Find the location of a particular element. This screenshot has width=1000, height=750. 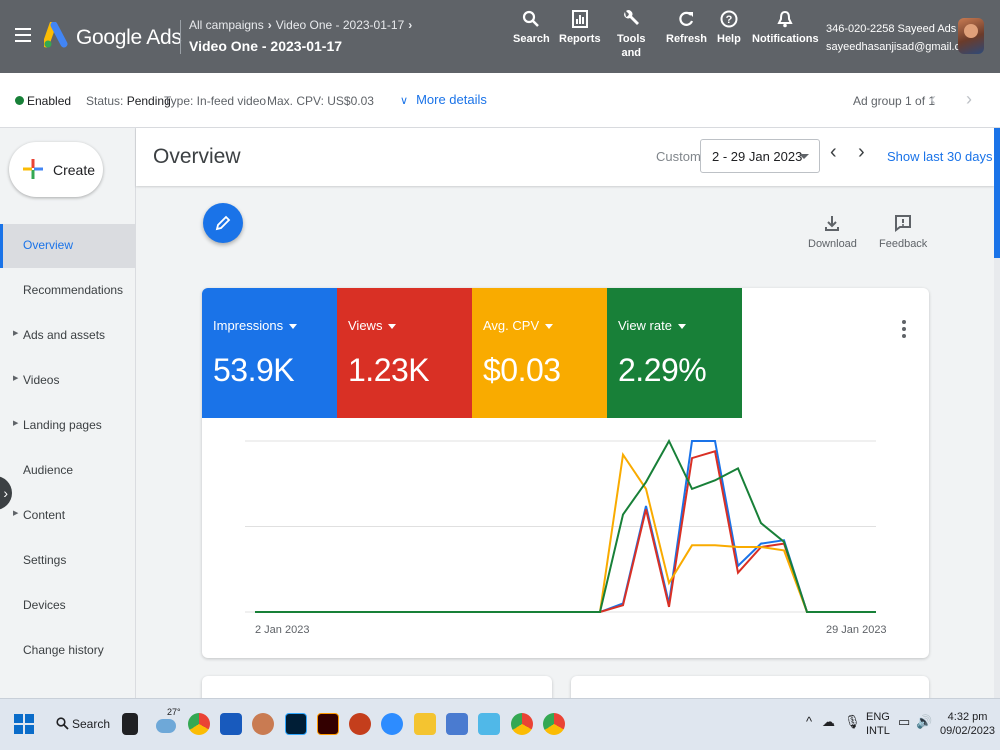

metric-tile-views: Views 1.23K is located at coordinates (404, 353).